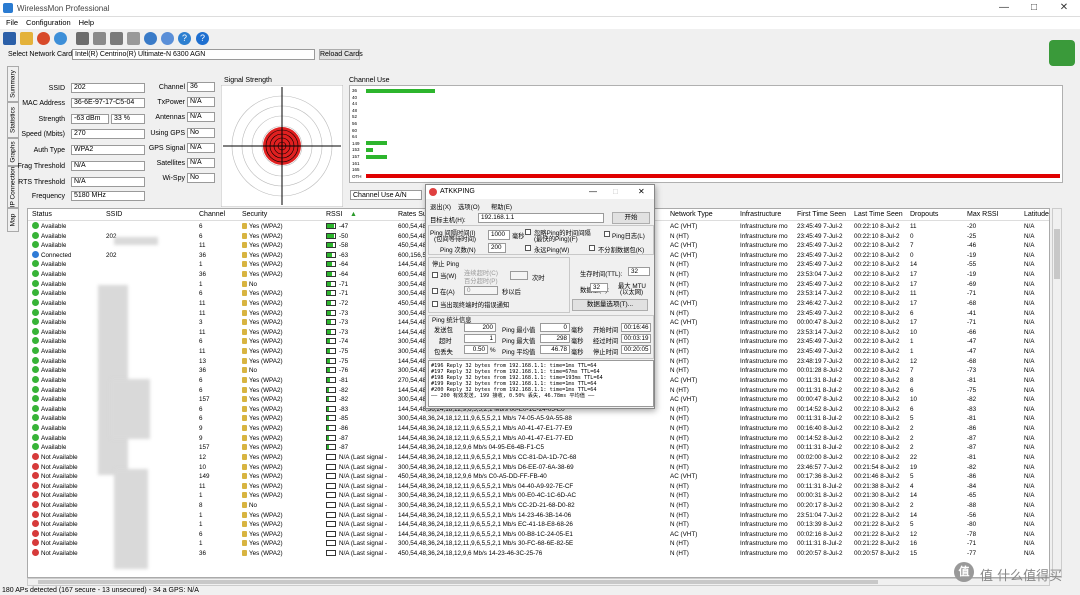 The width and height of the screenshot is (1080, 595). Describe the element at coordinates (631, 218) in the screenshot. I see `ping-start-button: 开始` at that location.